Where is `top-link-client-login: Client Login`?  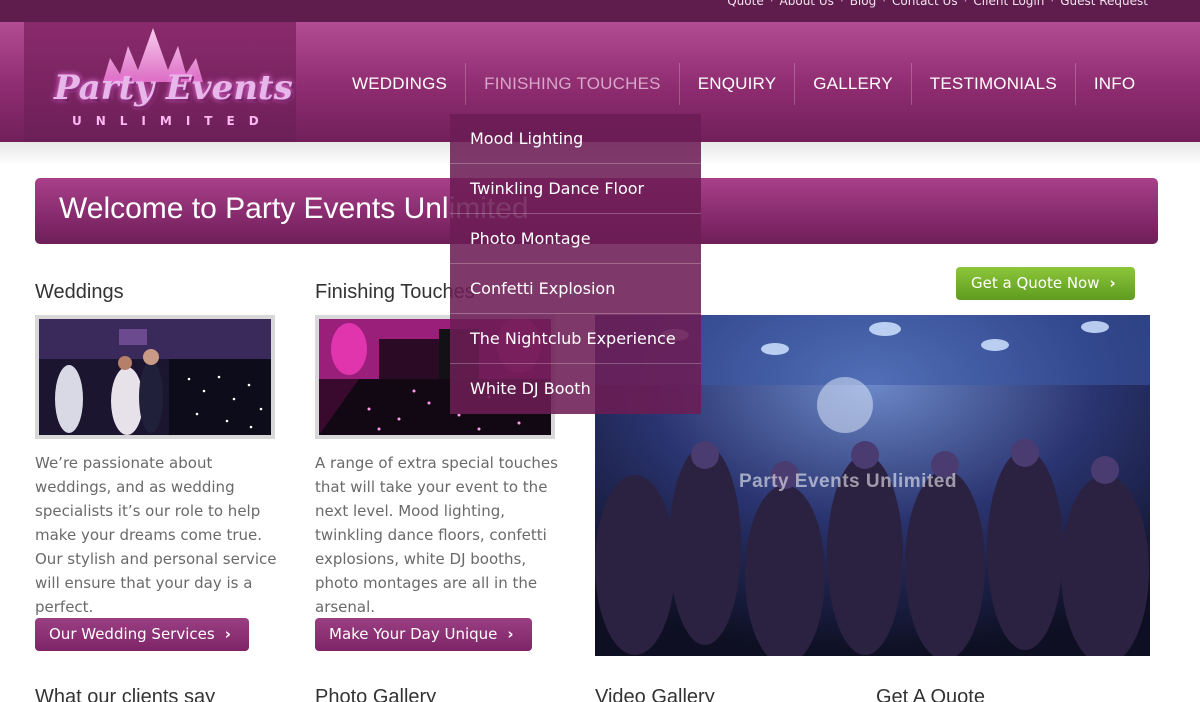 top-link-client-login: Client Login is located at coordinates (1008, 4).